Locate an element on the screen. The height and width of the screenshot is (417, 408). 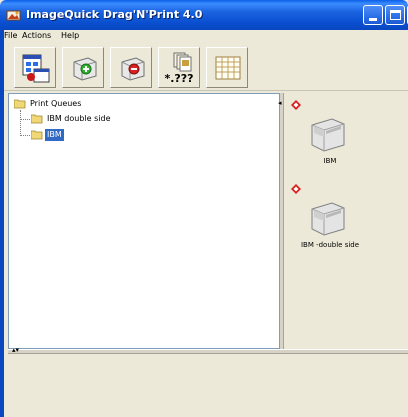
add-printer-icon is located at coordinates (85, 69).